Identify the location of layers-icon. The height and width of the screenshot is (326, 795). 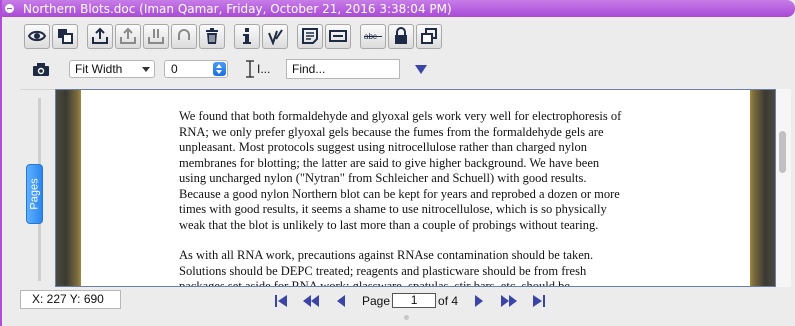
(65, 36).